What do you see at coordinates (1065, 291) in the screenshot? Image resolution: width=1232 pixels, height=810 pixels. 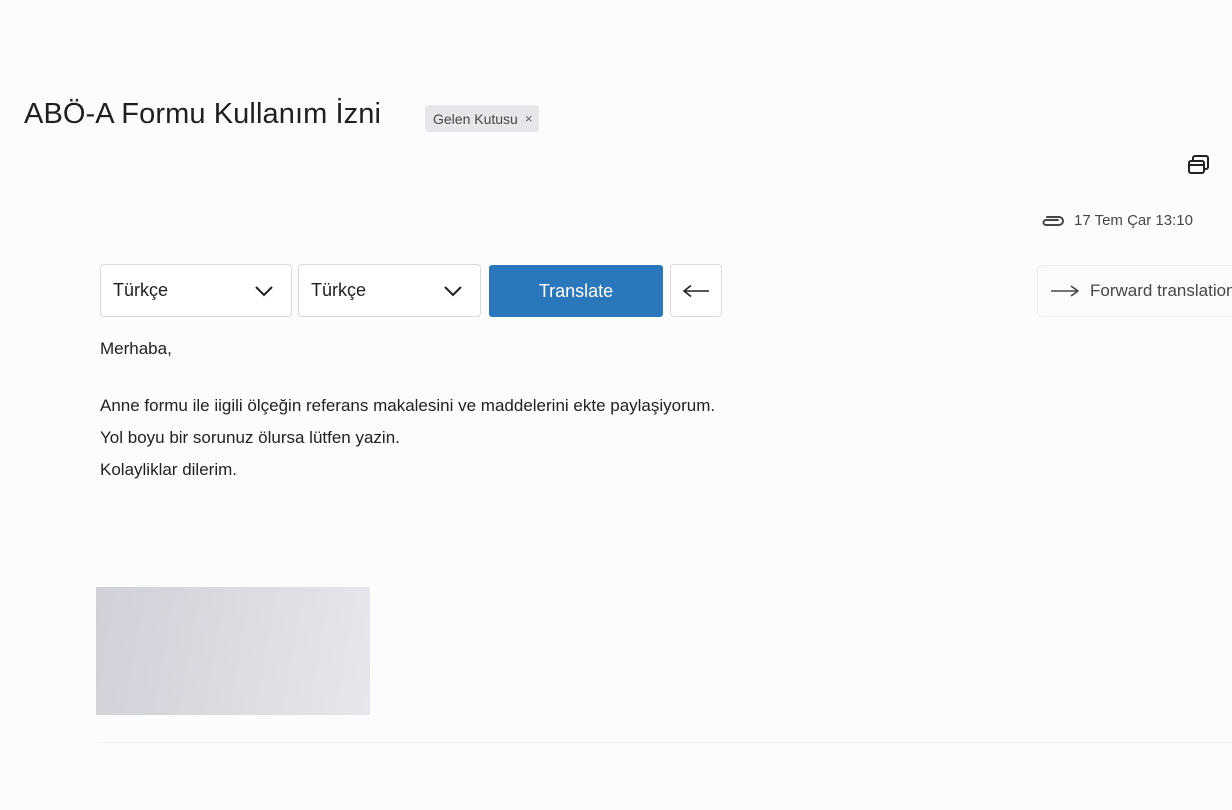 I see `arrow-right-icon` at bounding box center [1065, 291].